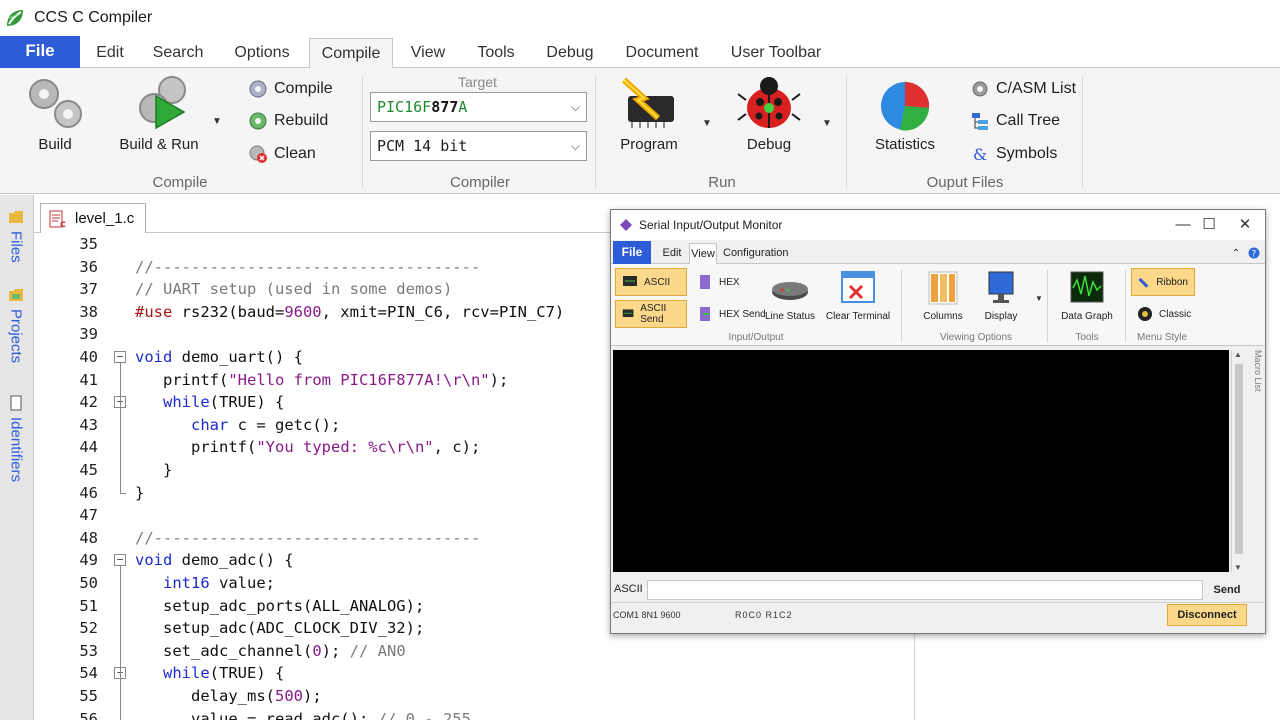 Image resolution: width=1280 pixels, height=720 pixels. What do you see at coordinates (1013, 154) in the screenshot?
I see `symbols-button: & Symbols` at bounding box center [1013, 154].